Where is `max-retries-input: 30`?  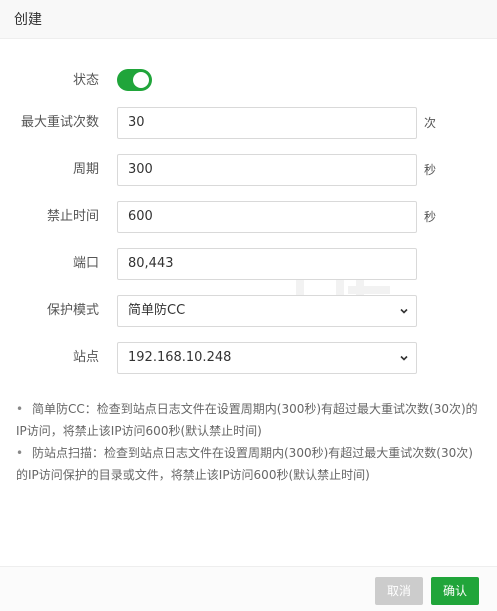 max-retries-input: 30 is located at coordinates (267, 123).